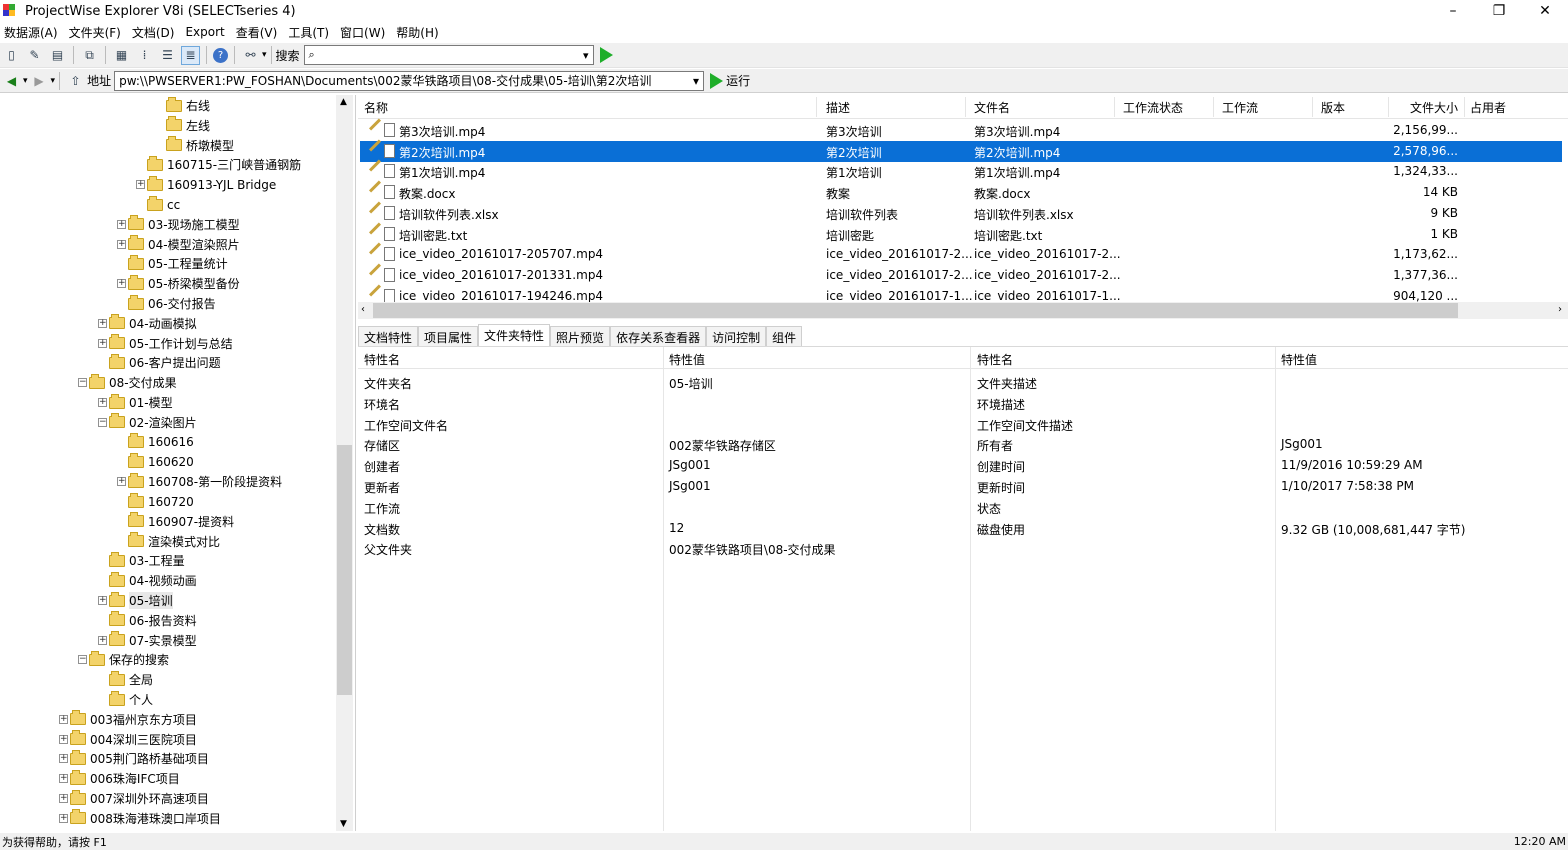  I want to click on tab-2: 文件夹特性, so click(514, 335).